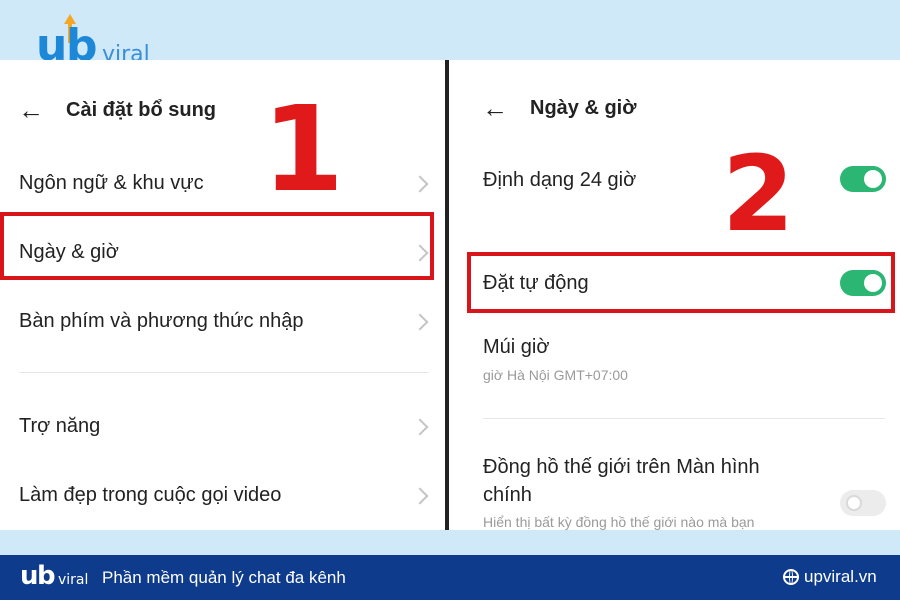 This screenshot has width=900, height=600. Describe the element at coordinates (863, 179) in the screenshot. I see `toggle-24h-format` at that location.